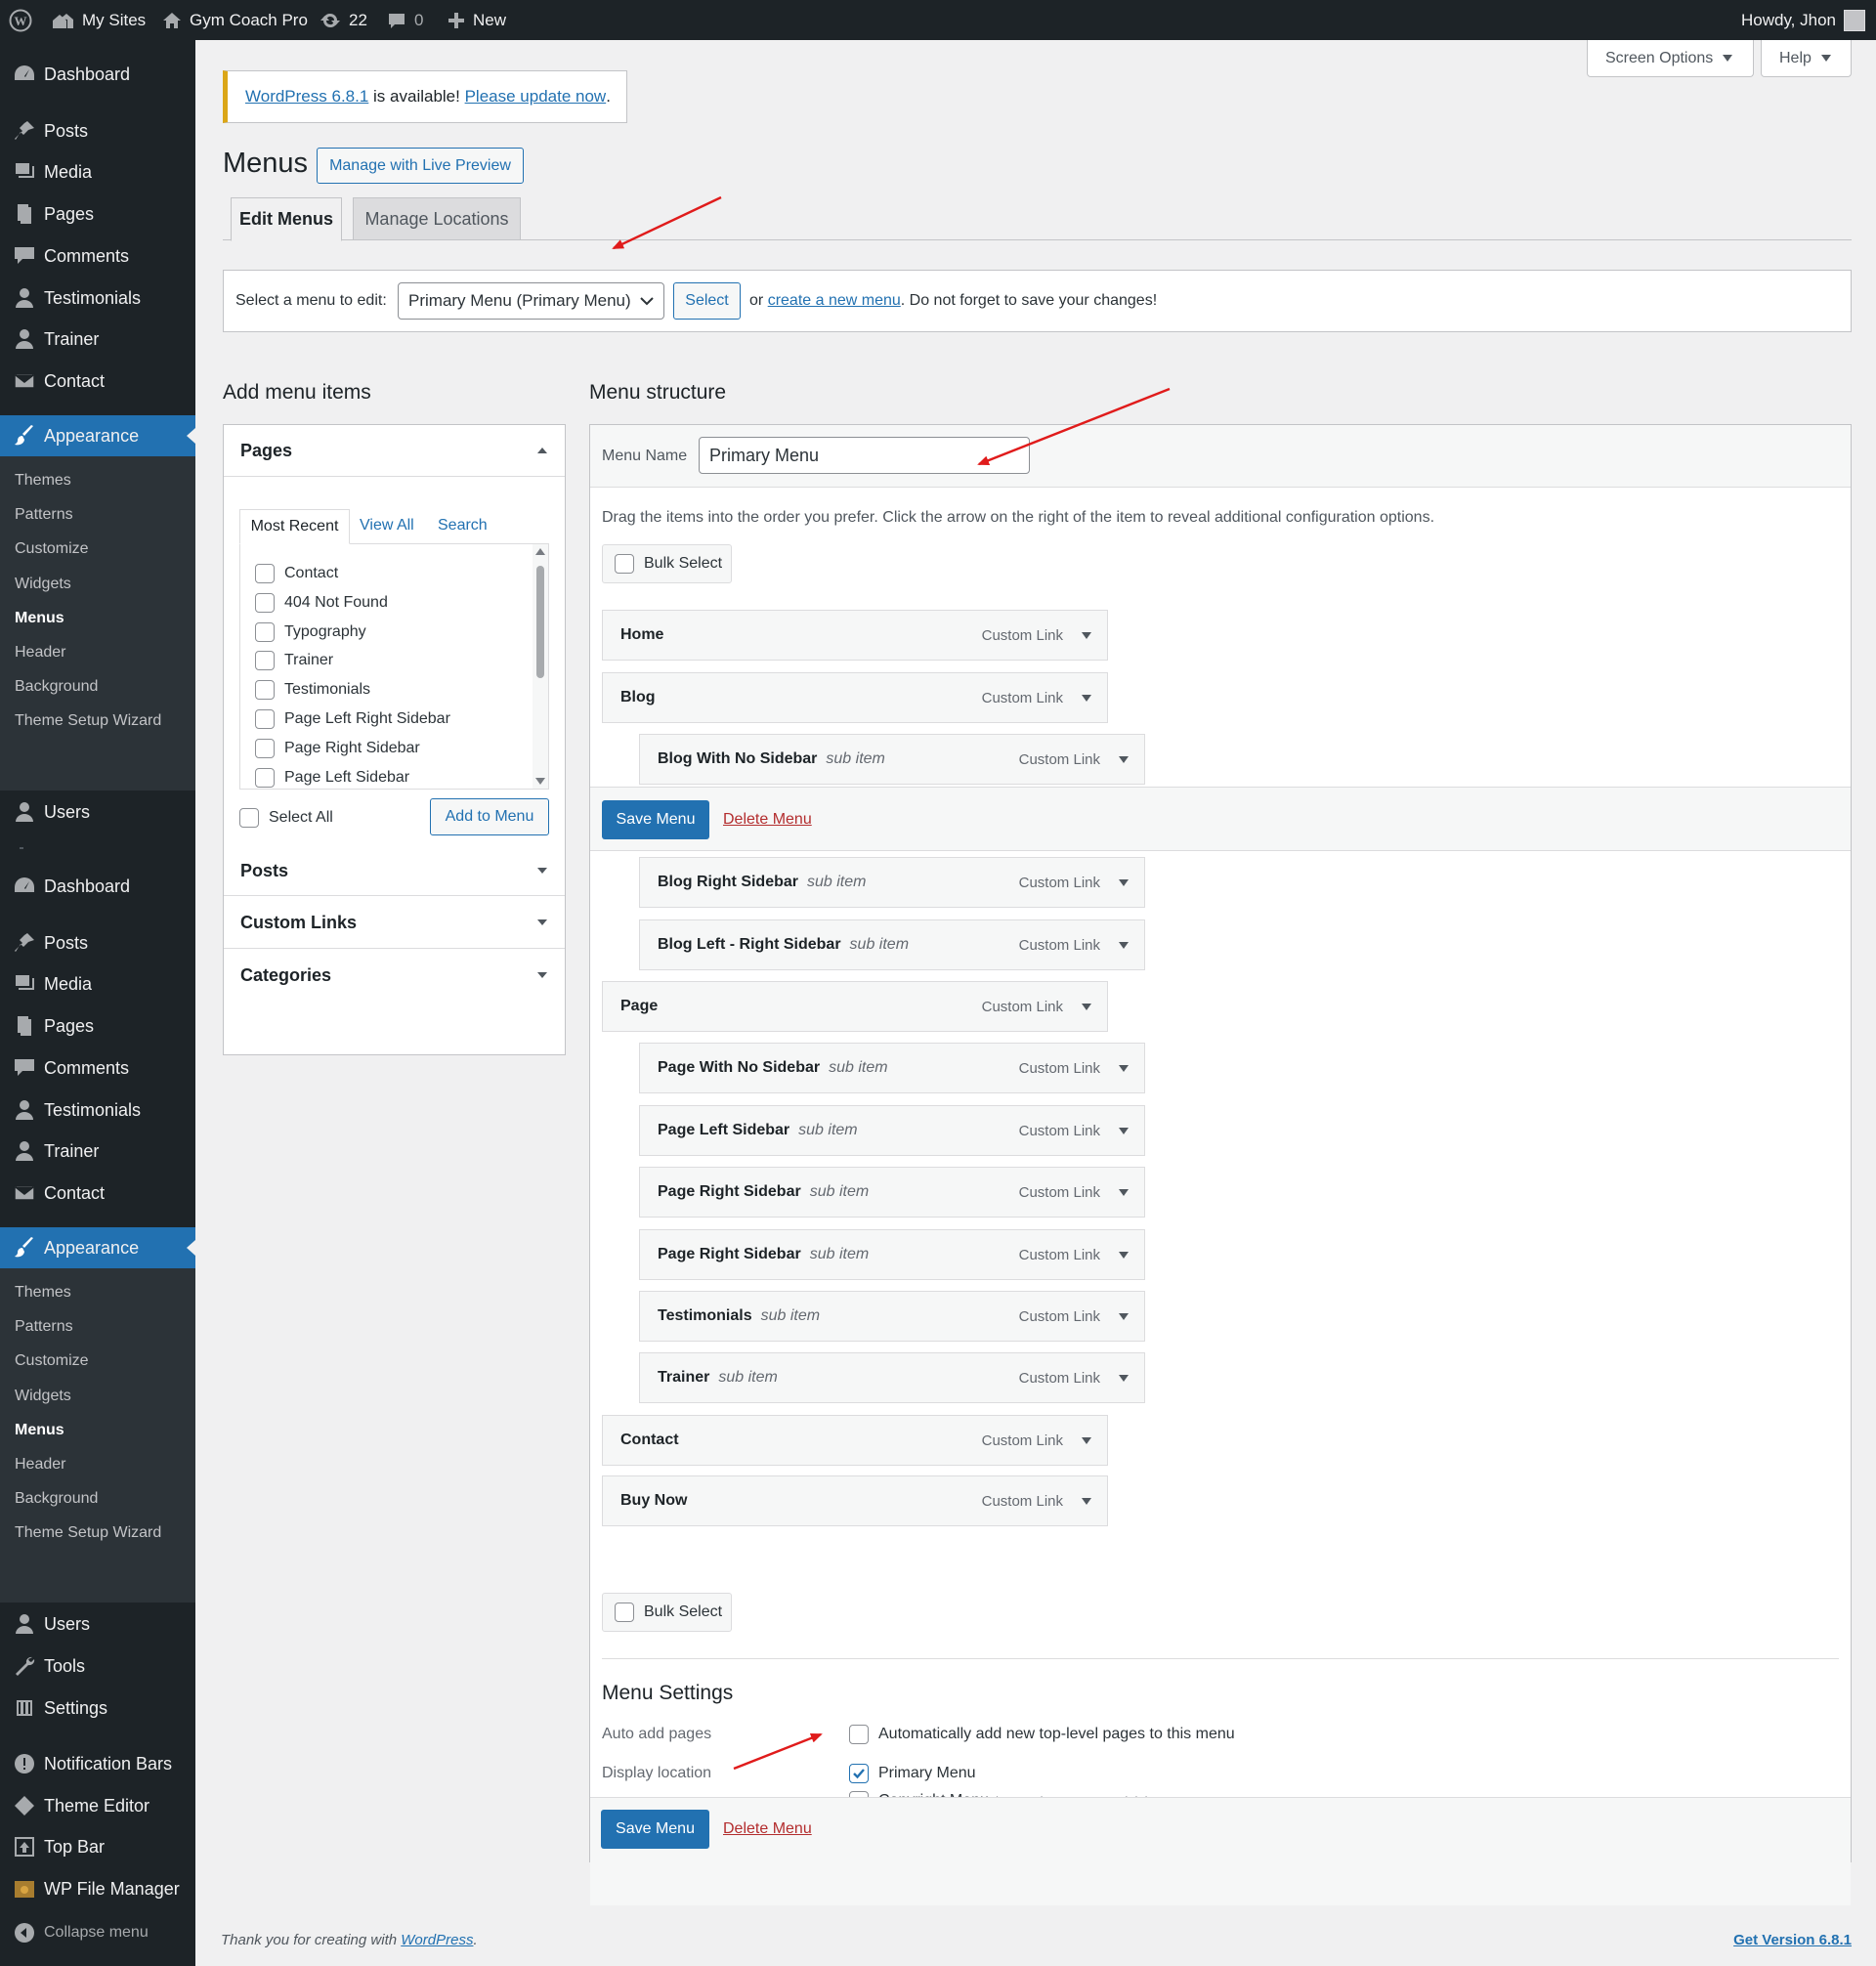 The height and width of the screenshot is (1966, 1876). Describe the element at coordinates (1792, 1940) in the screenshot. I see `get-version-link: Get Version 6.8.1` at that location.